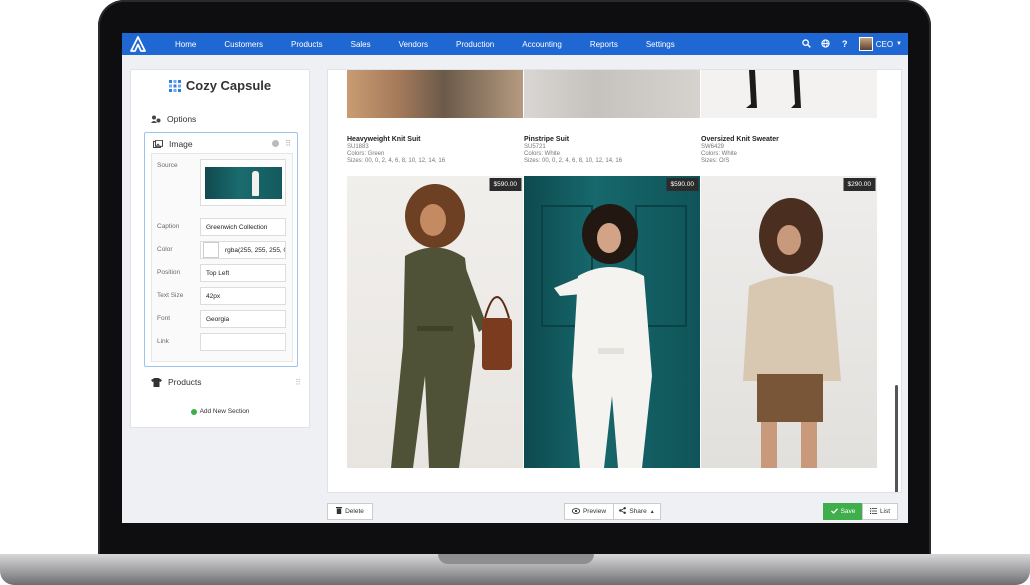 The image size is (1030, 585). What do you see at coordinates (174, 85) in the screenshot?
I see `grid-logo-icon` at bounding box center [174, 85].